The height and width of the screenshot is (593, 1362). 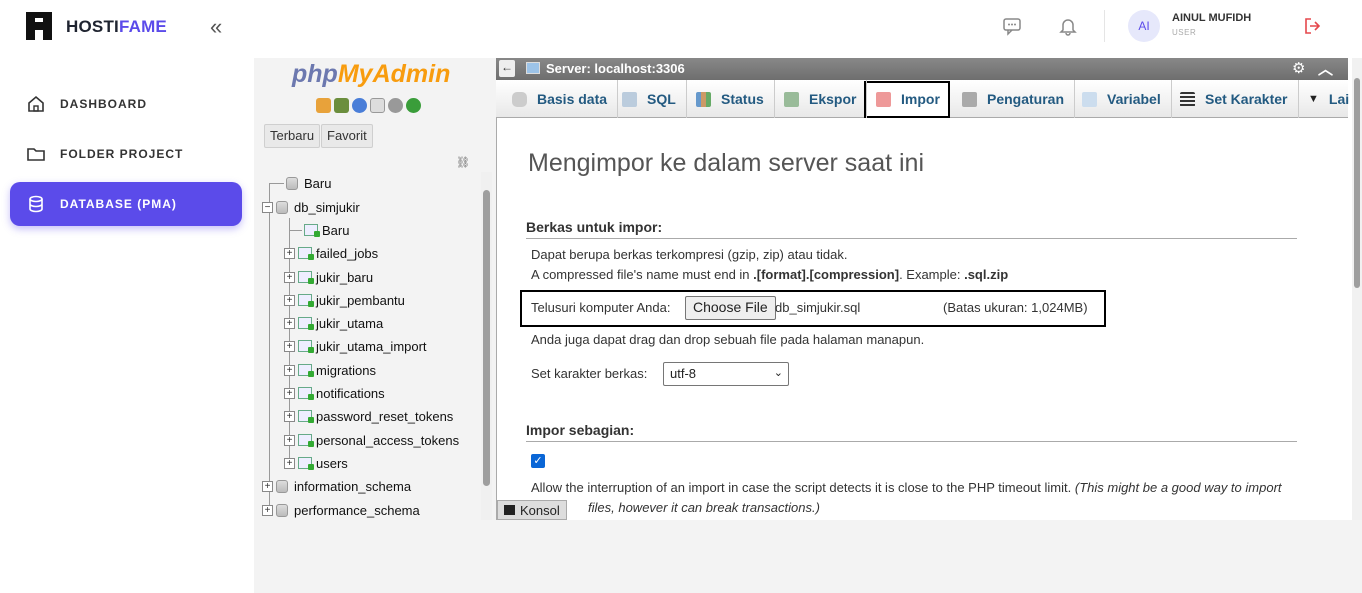 What do you see at coordinates (300, 183) in the screenshot?
I see `tree-new-database: Baru` at bounding box center [300, 183].